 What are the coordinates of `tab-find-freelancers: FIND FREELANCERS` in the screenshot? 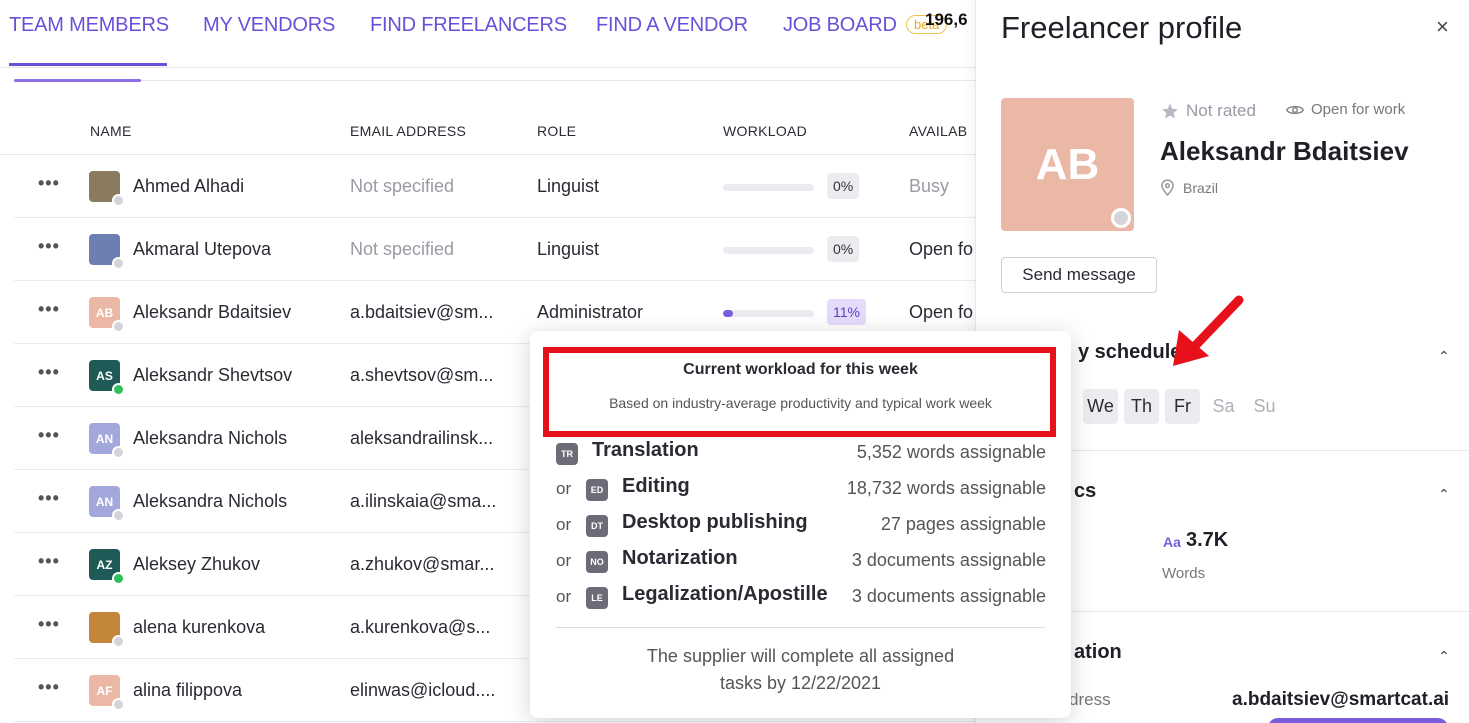 It's located at (468, 25).